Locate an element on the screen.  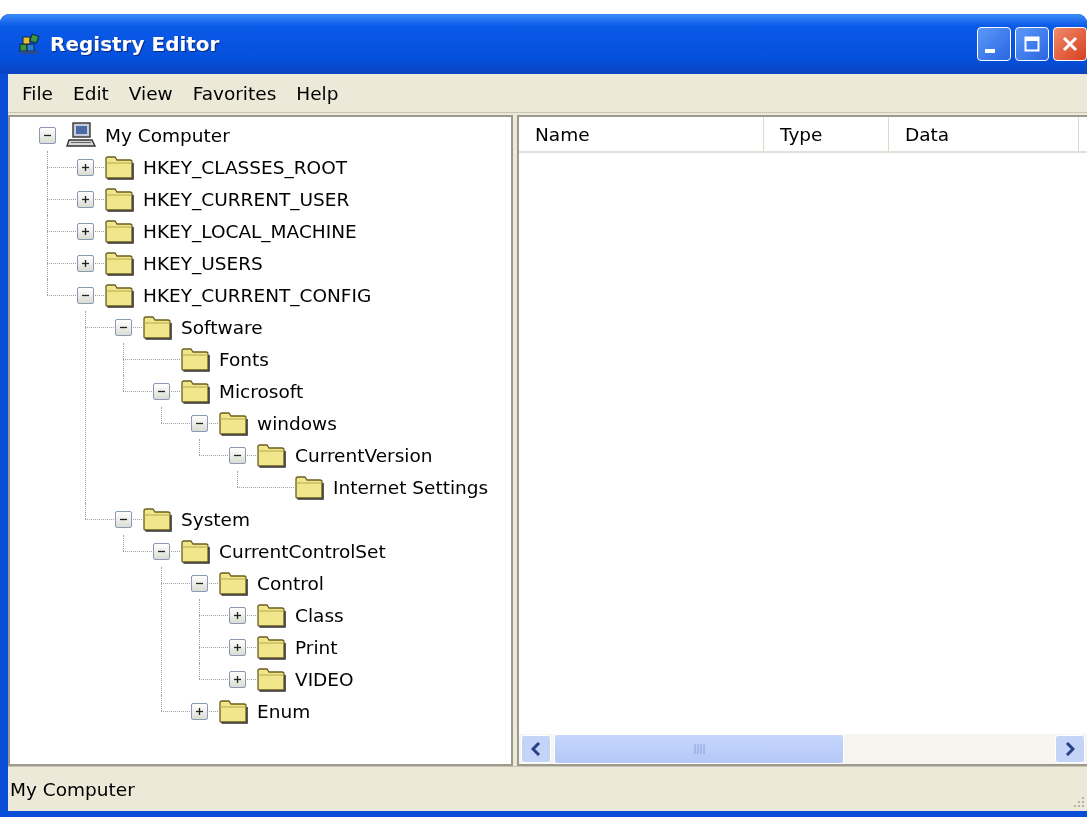
scrollbar-thumb is located at coordinates (699, 749).